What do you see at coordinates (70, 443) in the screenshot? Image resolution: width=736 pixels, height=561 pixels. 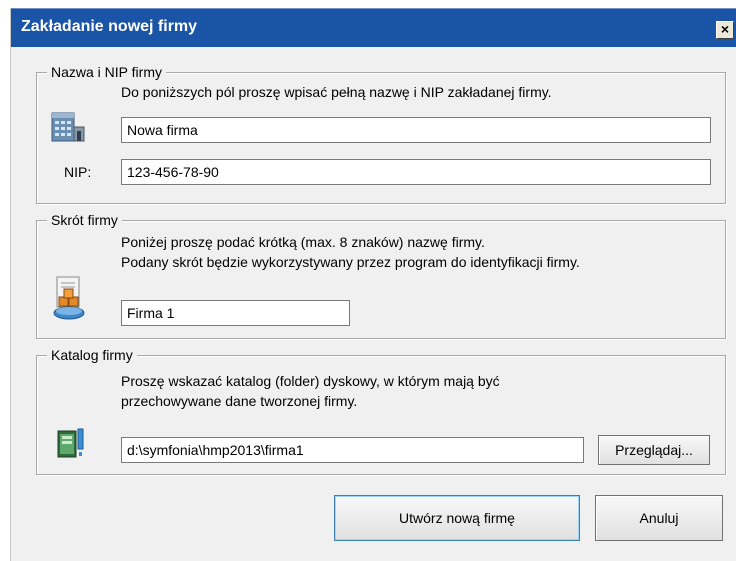 I see `folder-data-icon` at bounding box center [70, 443].